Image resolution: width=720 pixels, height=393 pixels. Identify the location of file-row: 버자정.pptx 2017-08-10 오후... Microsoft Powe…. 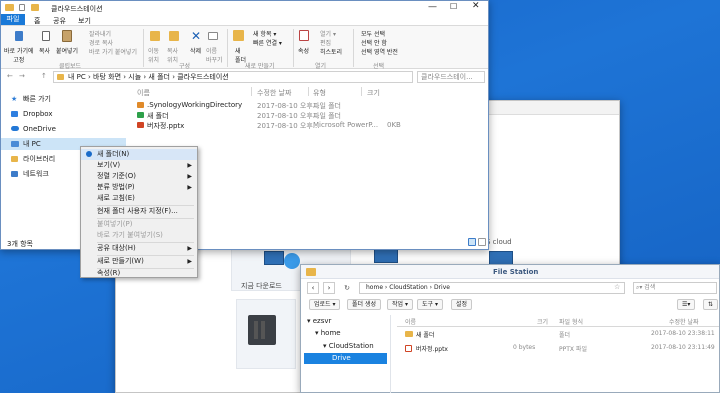
(273, 125).